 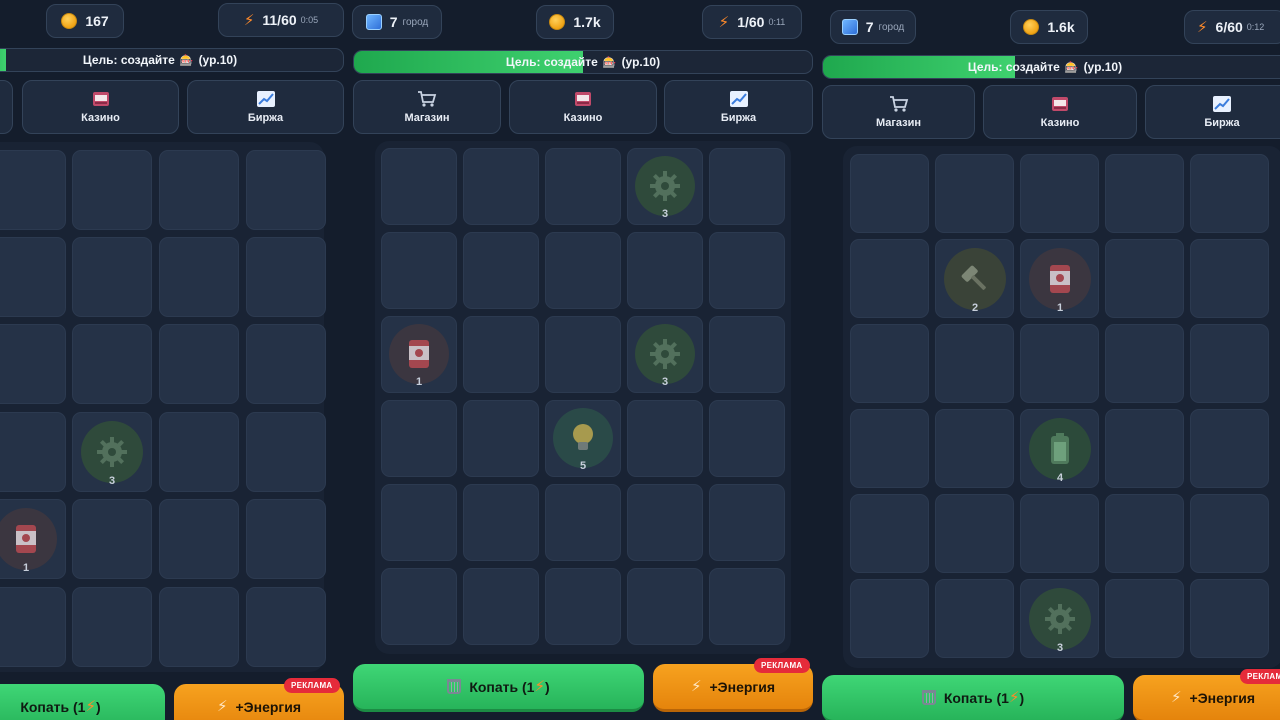 I want to click on grid-cell: 5, so click(x=583, y=438).